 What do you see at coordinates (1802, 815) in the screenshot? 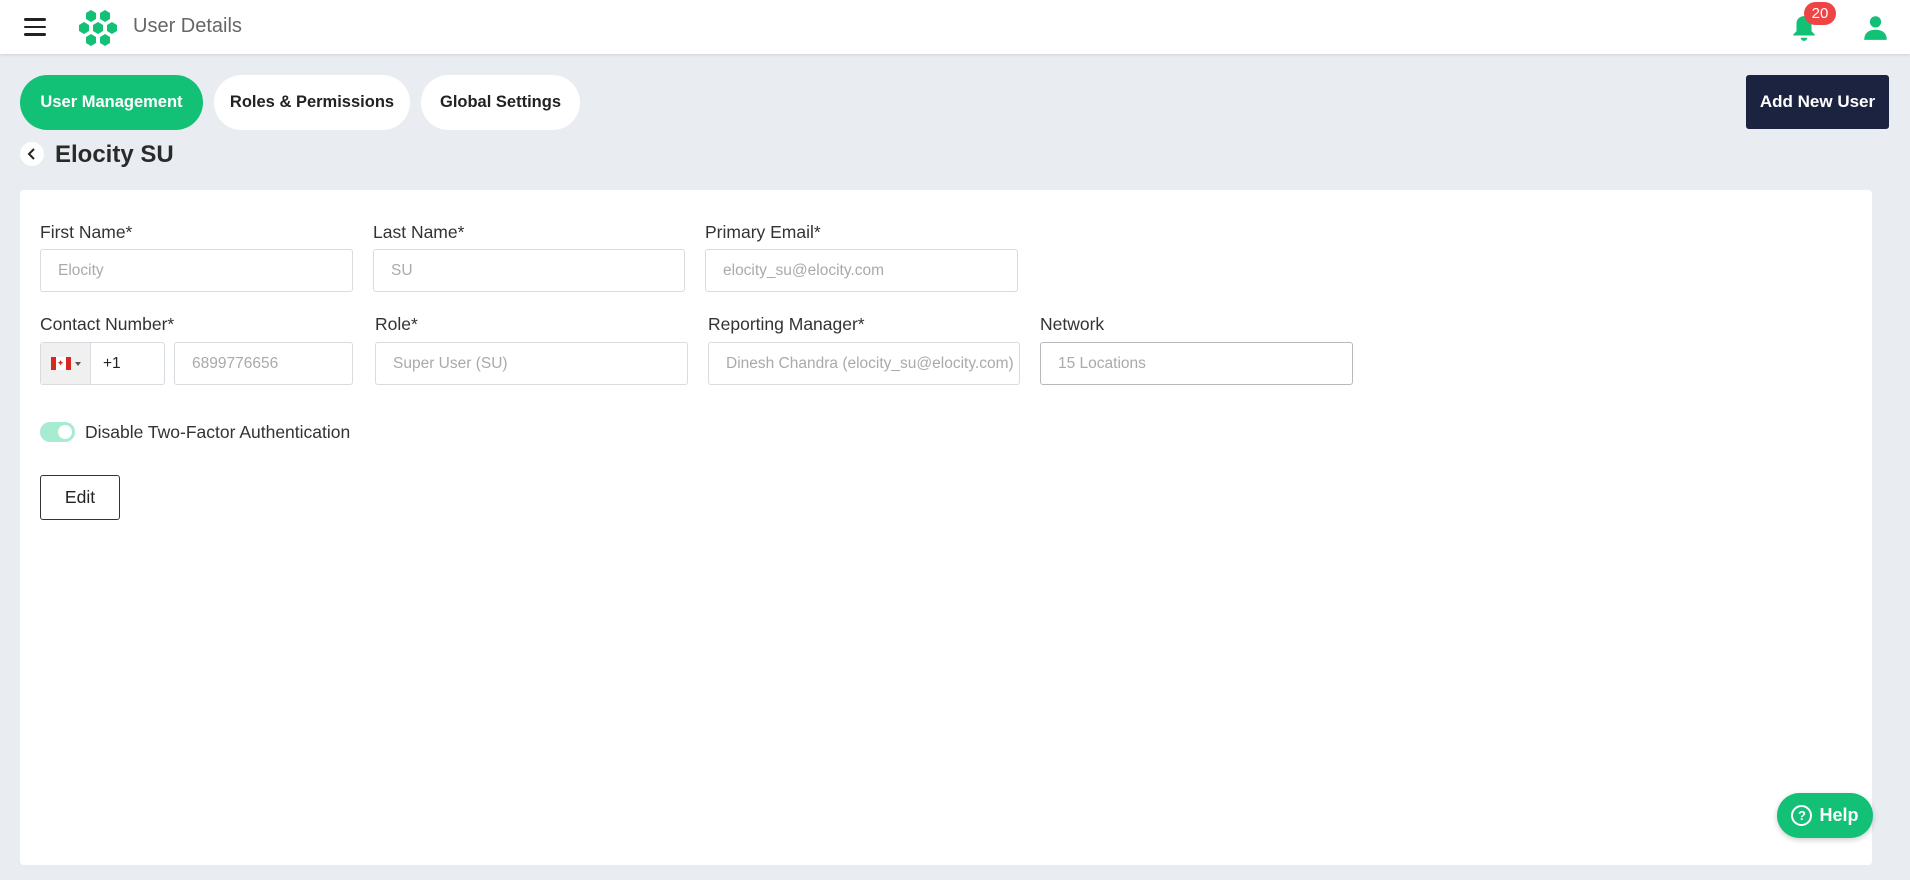
I see `question-icon: ?` at bounding box center [1802, 815].